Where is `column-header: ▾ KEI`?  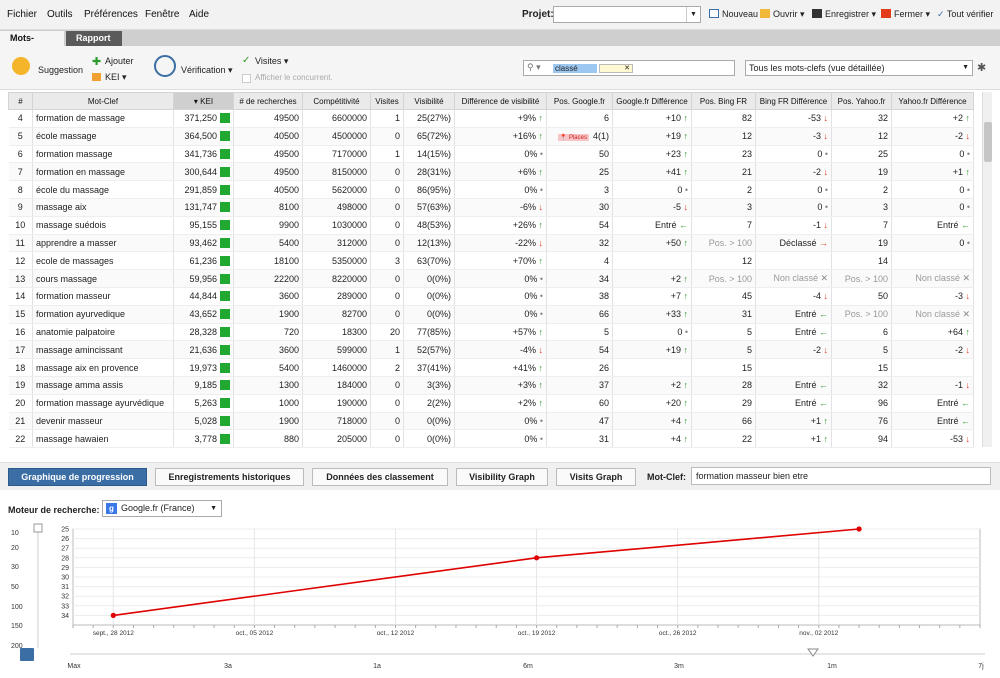 column-header: ▾ KEI is located at coordinates (203, 101).